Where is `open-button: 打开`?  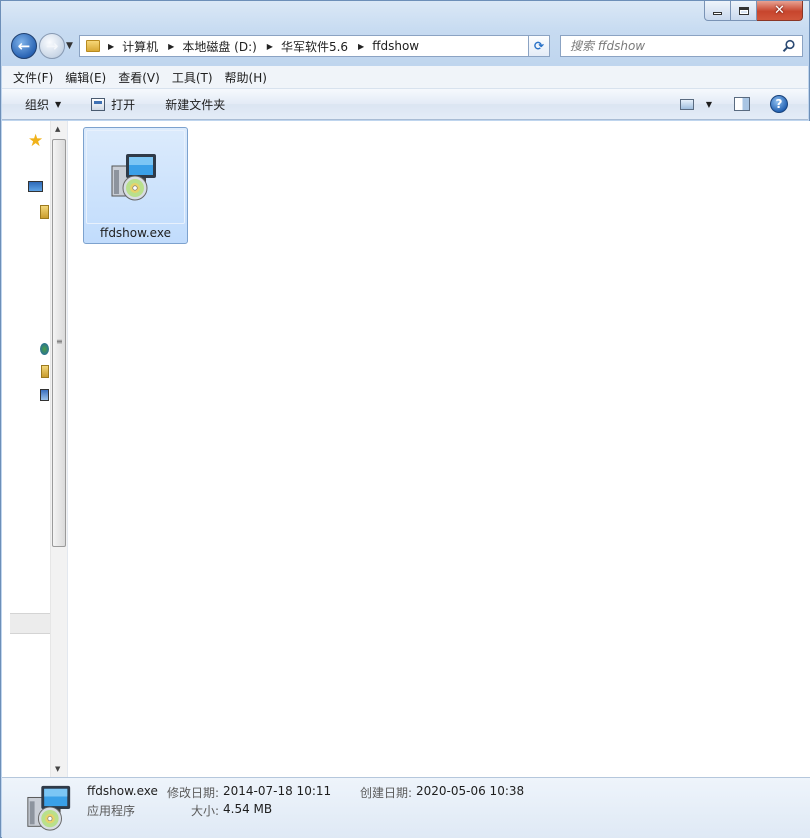
open-button: 打开 is located at coordinates (113, 104).